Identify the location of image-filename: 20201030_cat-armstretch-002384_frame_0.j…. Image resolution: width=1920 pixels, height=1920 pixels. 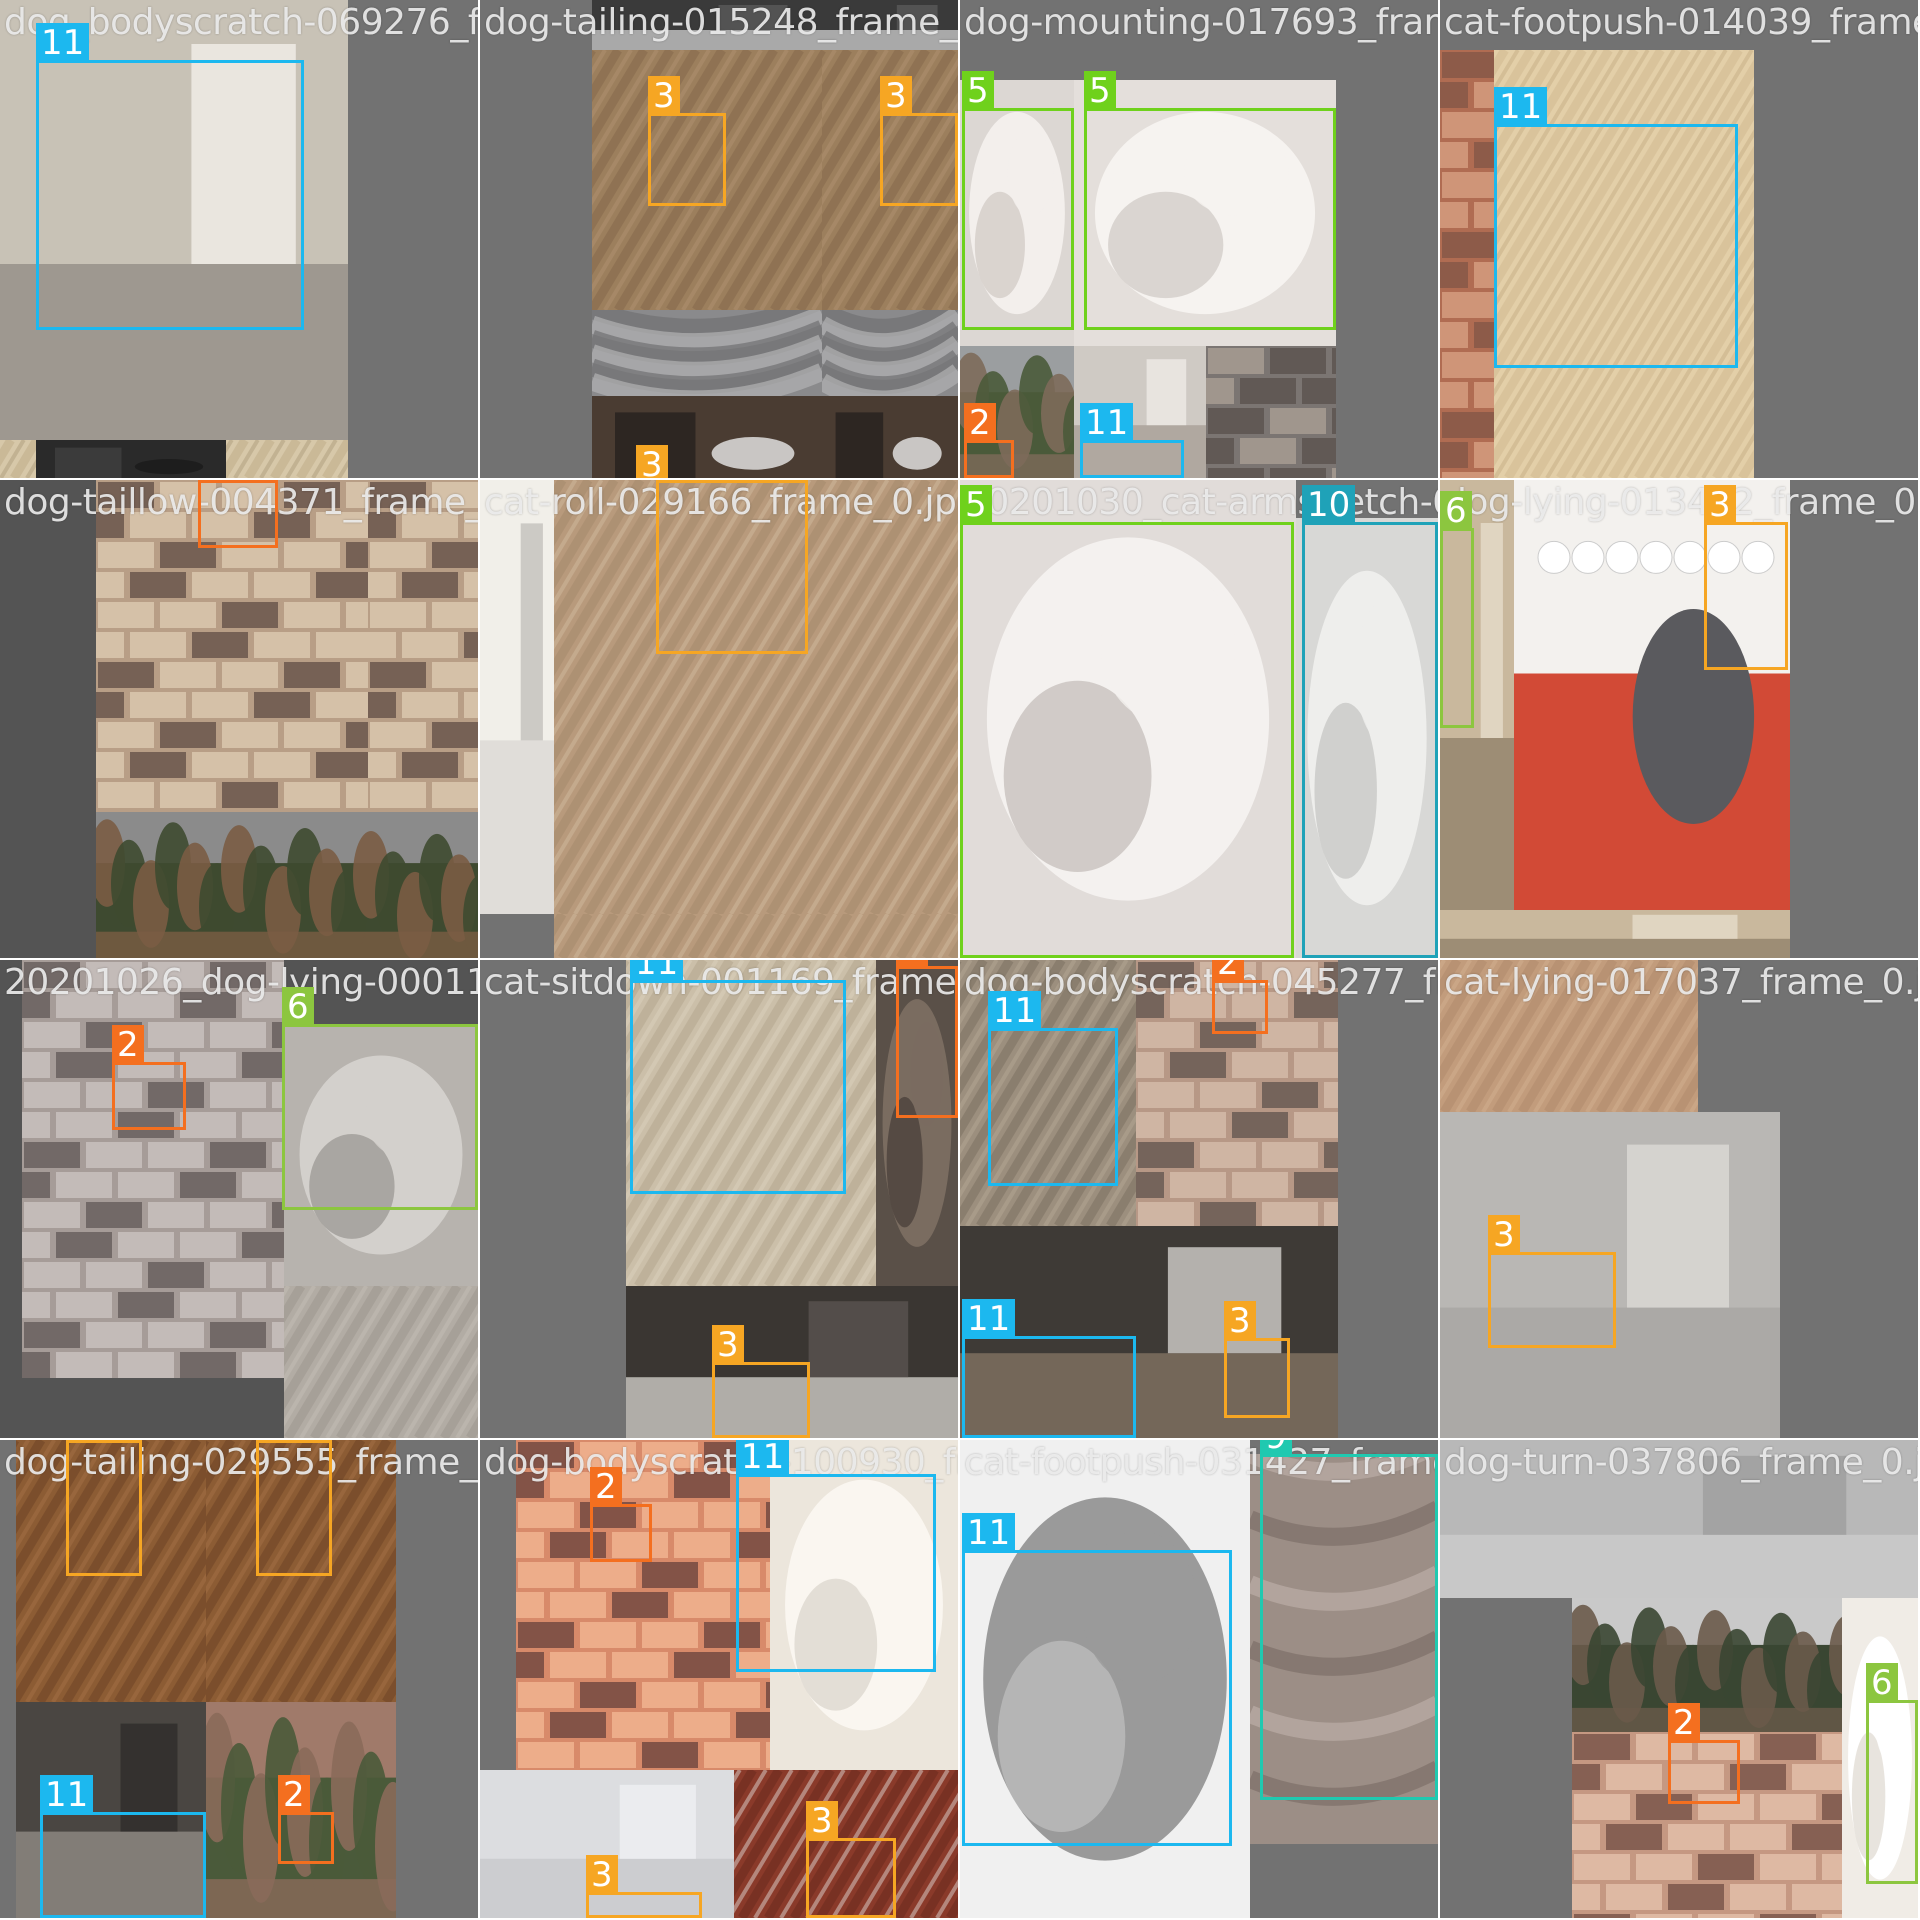
(1201, 502).